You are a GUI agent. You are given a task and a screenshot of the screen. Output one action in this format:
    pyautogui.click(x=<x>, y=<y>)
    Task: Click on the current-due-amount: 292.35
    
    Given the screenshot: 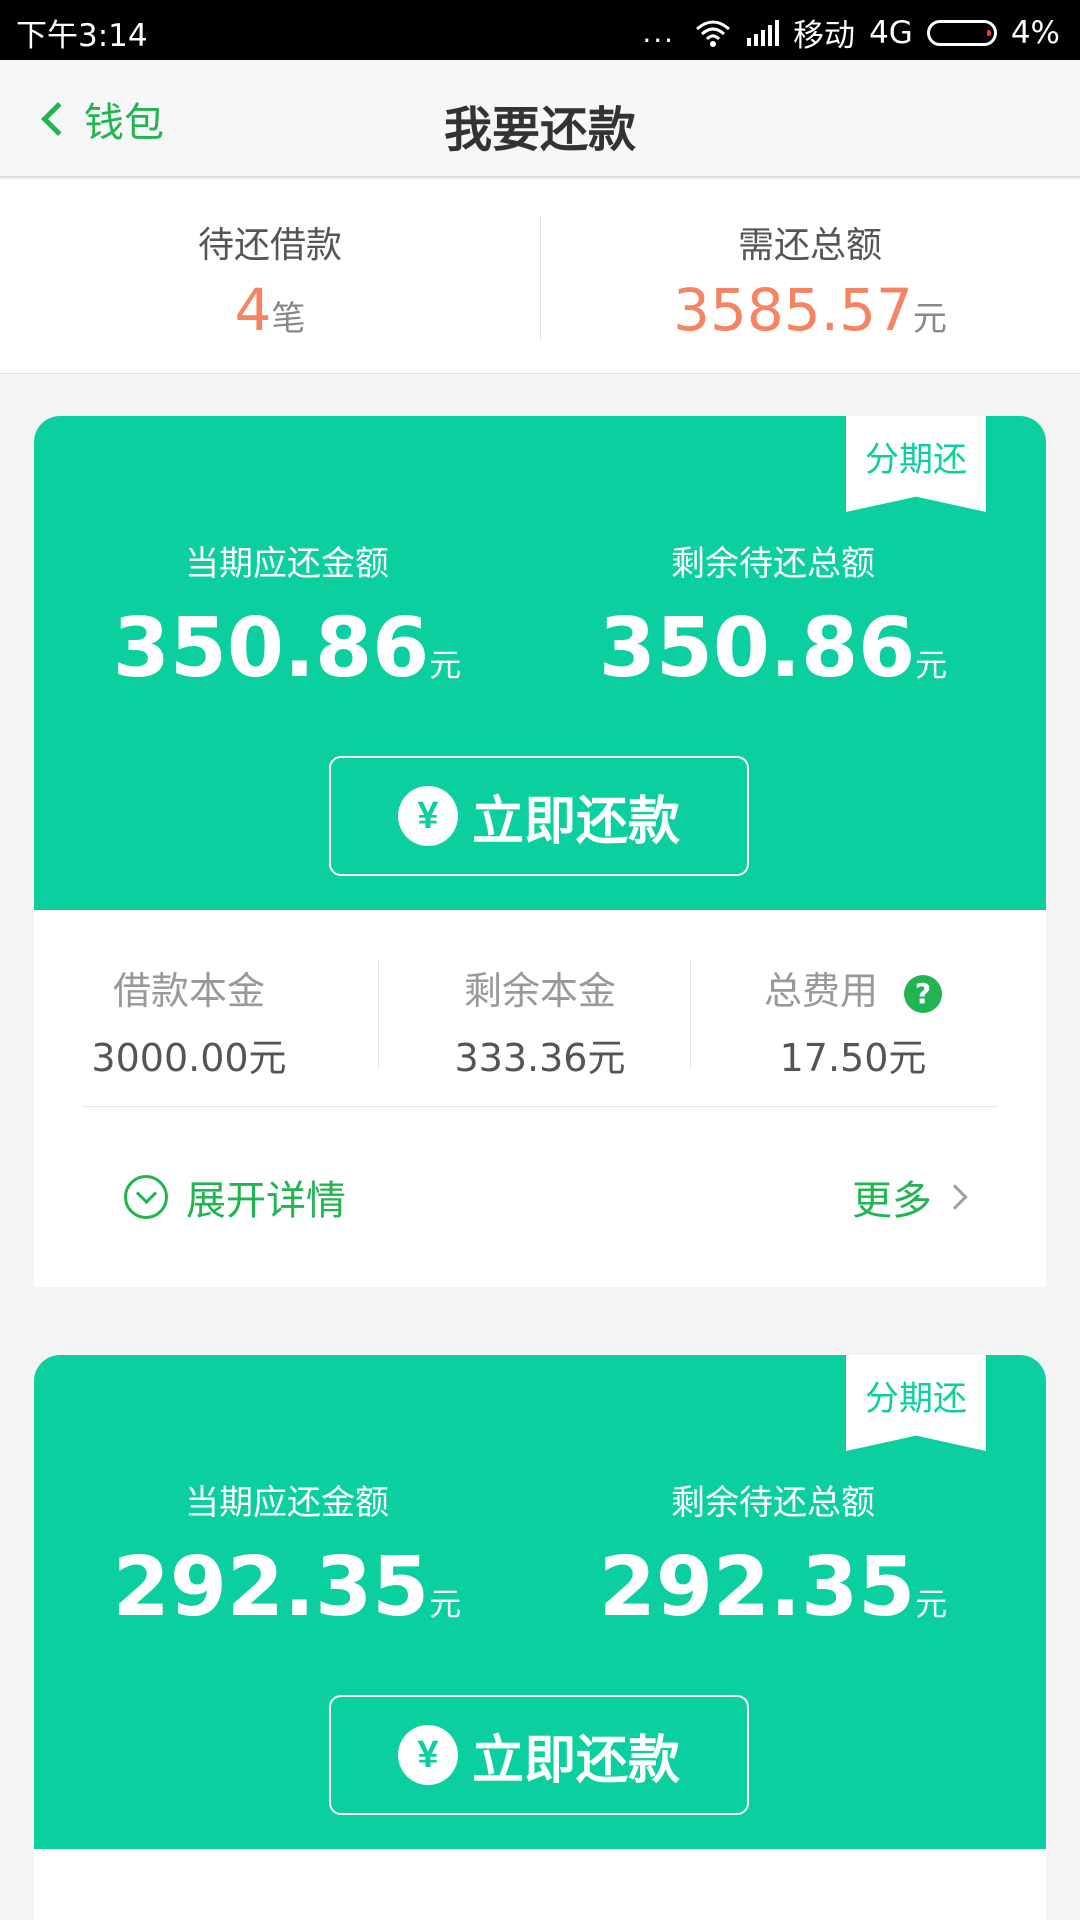 What is the action you would take?
    pyautogui.click(x=271, y=1587)
    